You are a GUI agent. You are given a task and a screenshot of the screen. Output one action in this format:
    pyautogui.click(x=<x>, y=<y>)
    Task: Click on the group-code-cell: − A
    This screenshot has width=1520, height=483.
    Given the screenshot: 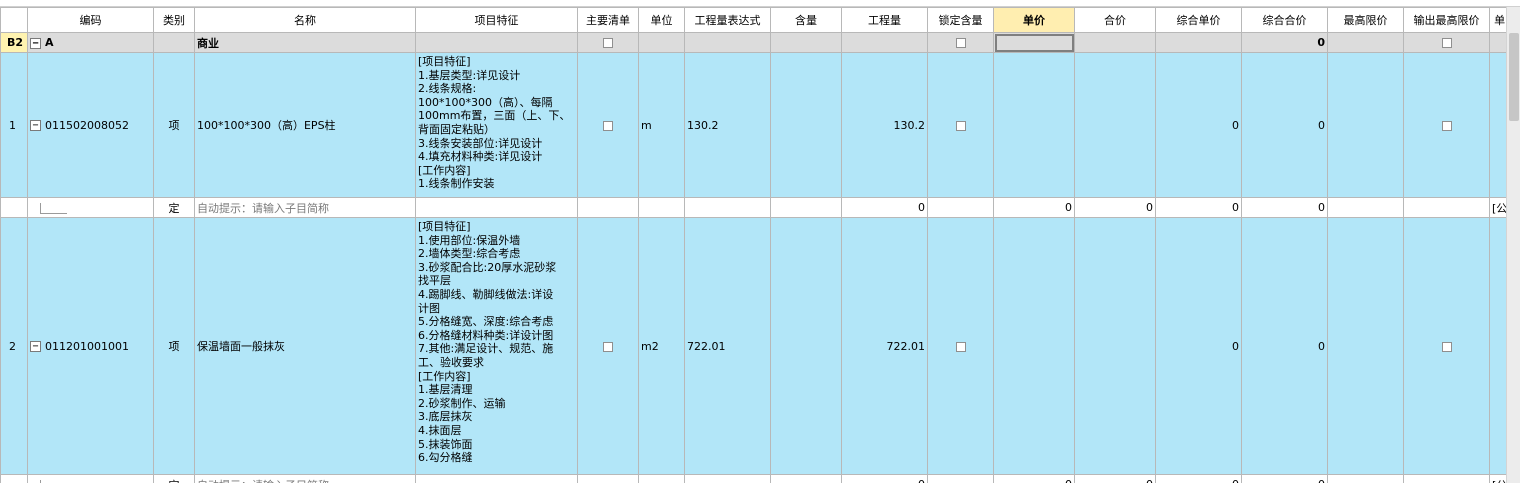 What is the action you would take?
    pyautogui.click(x=90, y=42)
    